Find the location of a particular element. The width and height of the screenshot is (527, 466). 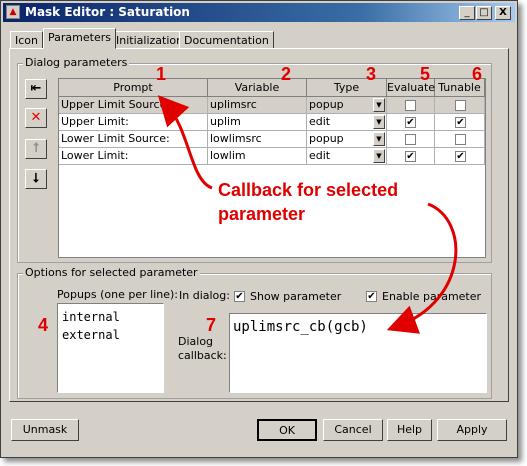

tab-parameters: Parameters is located at coordinates (79, 38).